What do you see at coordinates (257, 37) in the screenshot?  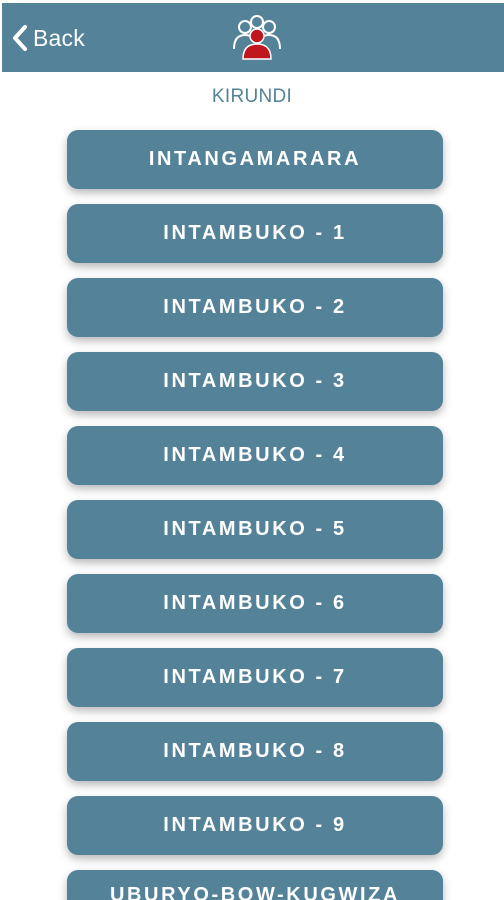 I see `group-people-icon` at bounding box center [257, 37].